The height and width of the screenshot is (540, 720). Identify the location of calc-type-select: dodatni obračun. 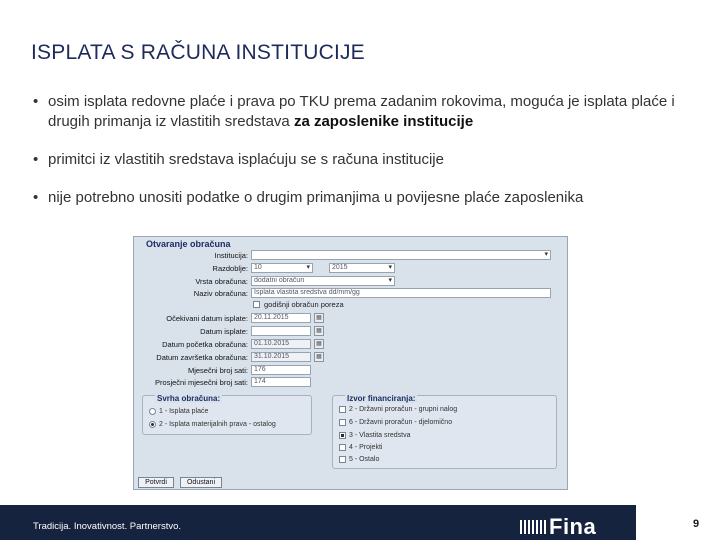
(323, 281).